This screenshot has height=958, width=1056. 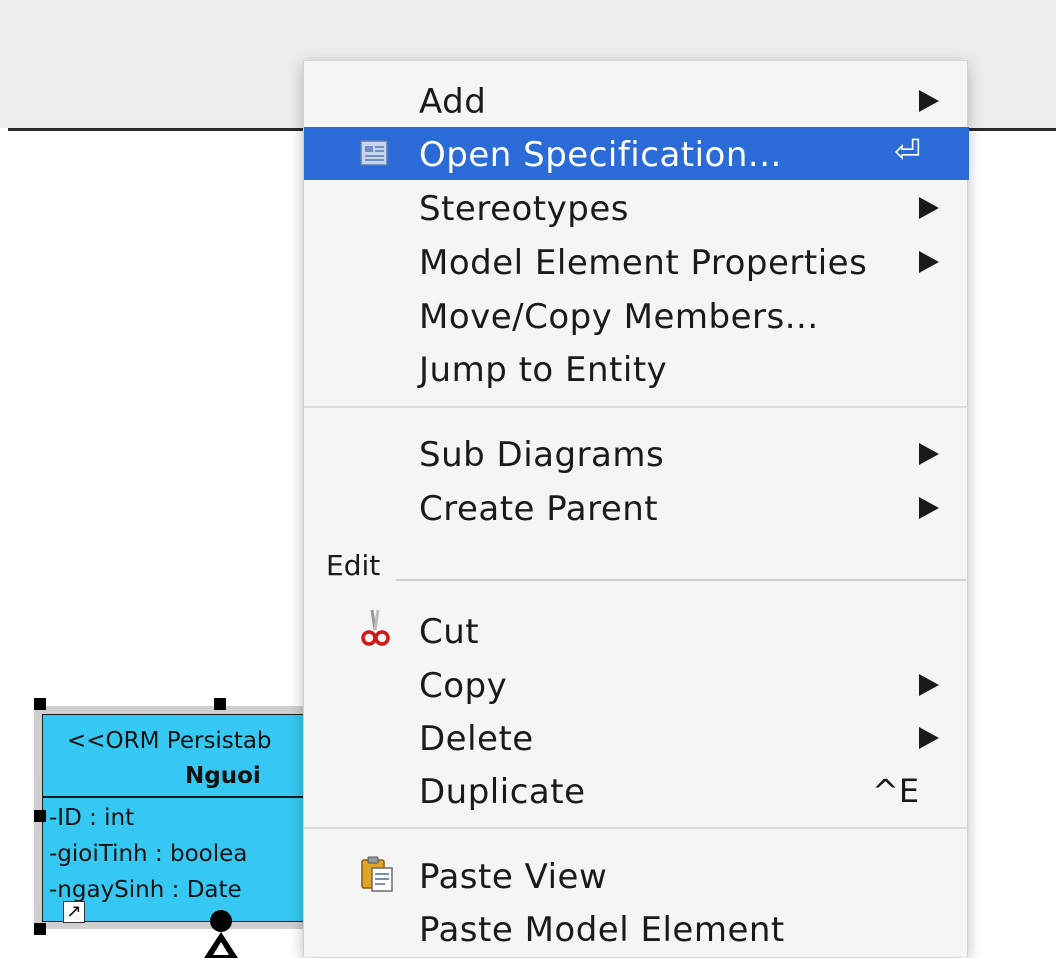 I want to click on menu-item-label: Delete, so click(x=476, y=739).